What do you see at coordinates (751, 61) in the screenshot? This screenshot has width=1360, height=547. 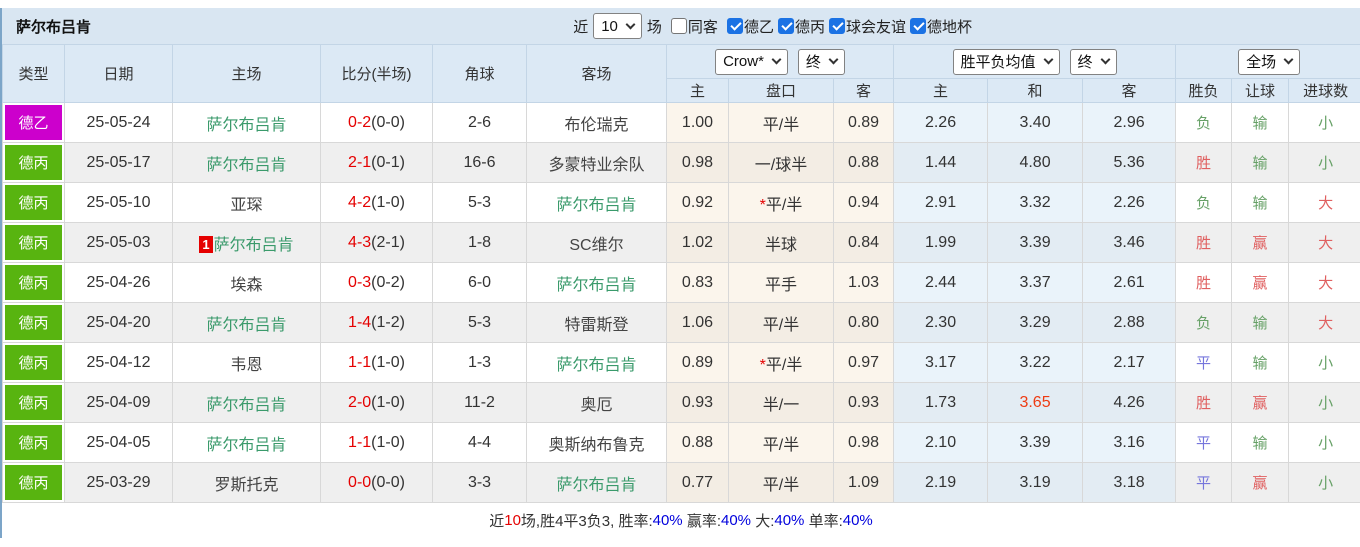 I see `bookmaker-select: Crow*` at bounding box center [751, 61].